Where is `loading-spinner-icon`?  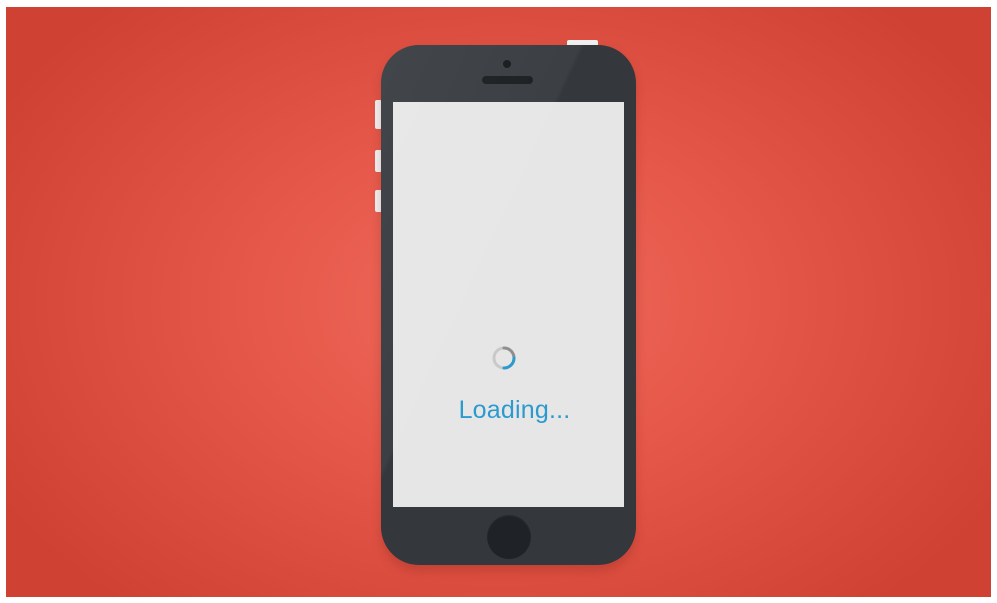 loading-spinner-icon is located at coordinates (504, 358).